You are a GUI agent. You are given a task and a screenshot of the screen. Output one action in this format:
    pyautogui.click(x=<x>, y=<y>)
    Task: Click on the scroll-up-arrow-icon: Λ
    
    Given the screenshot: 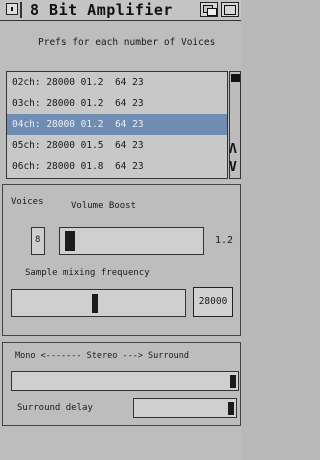 What is the action you would take?
    pyautogui.click(x=235, y=150)
    